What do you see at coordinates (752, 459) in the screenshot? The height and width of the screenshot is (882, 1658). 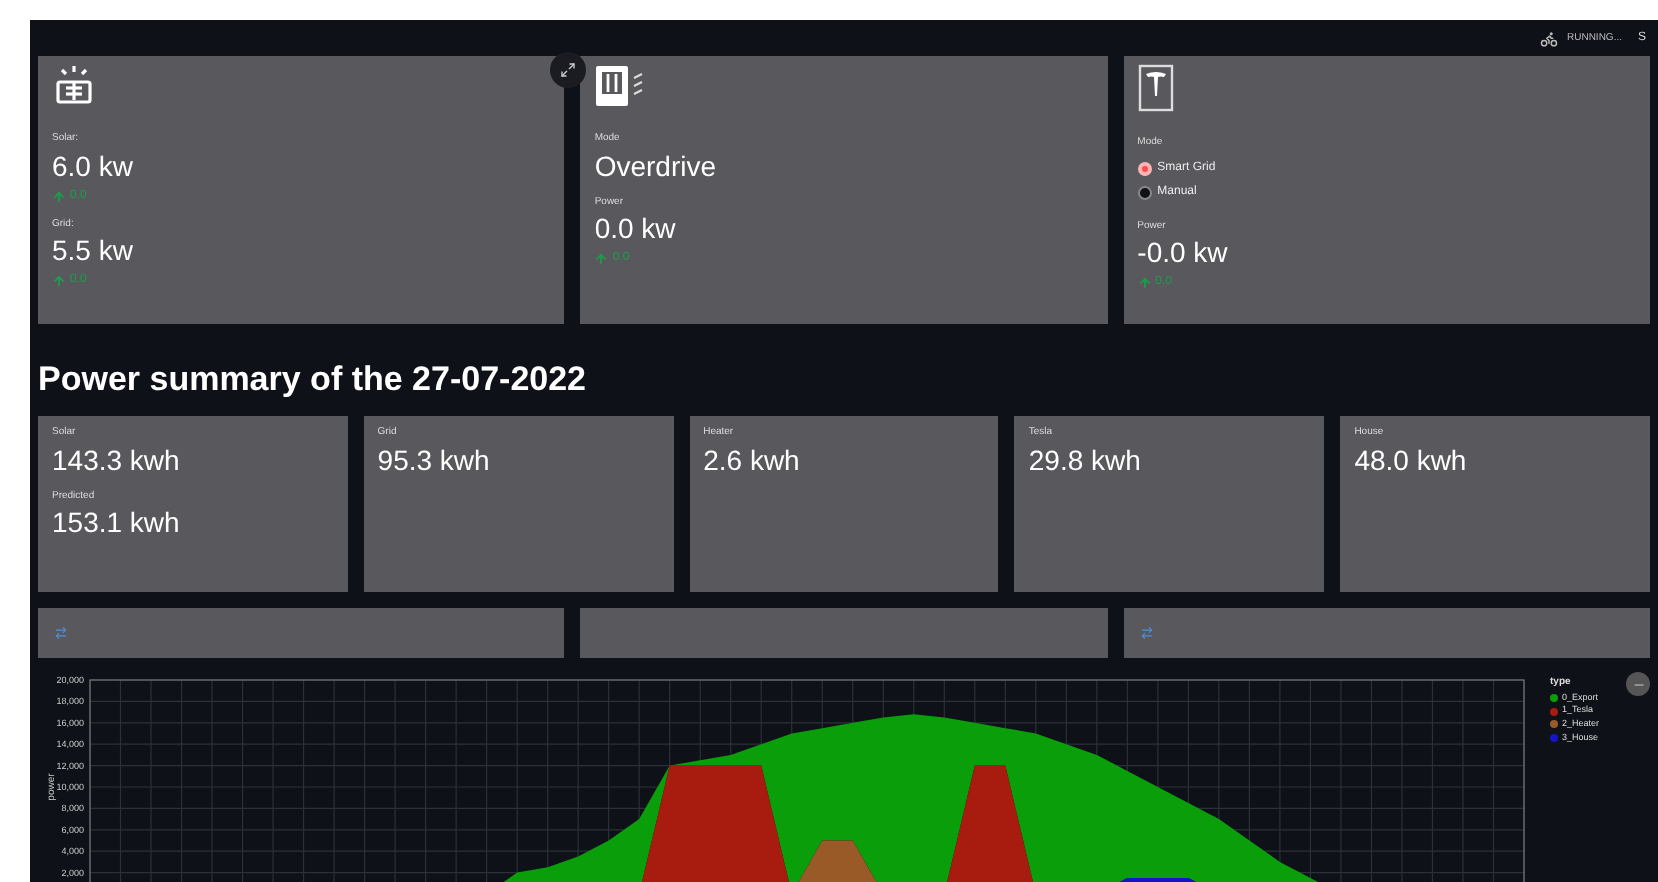 I see `metric-value: 2.6 kwh` at bounding box center [752, 459].